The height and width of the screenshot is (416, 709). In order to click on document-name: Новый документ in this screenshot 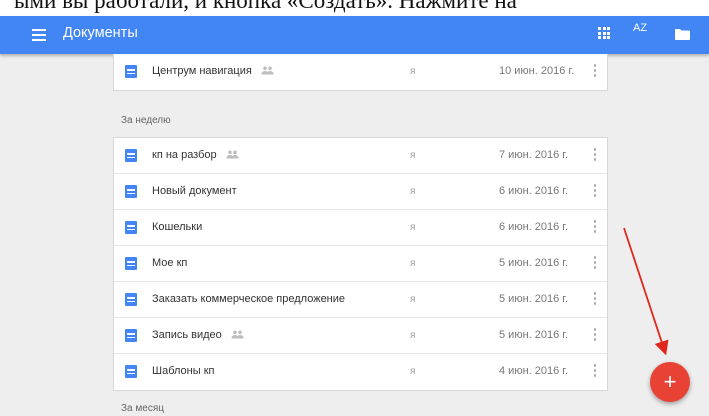, I will do `click(194, 191)`.